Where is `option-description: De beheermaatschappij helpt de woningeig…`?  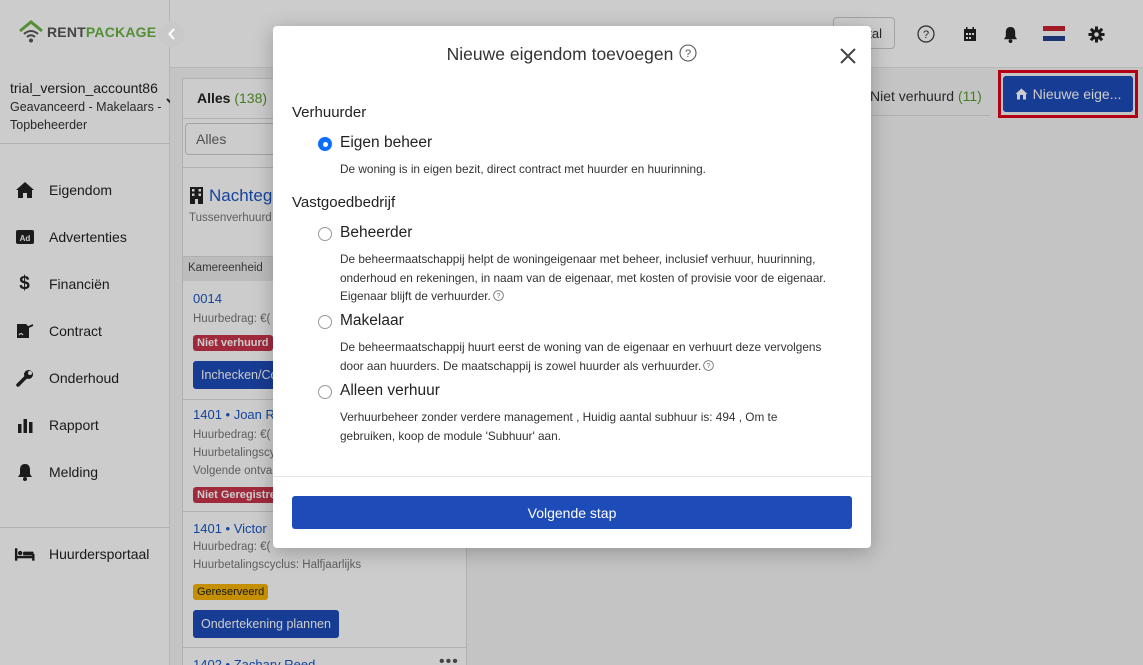 option-description: De beheermaatschappij helpt de woningeig… is located at coordinates (585, 278).